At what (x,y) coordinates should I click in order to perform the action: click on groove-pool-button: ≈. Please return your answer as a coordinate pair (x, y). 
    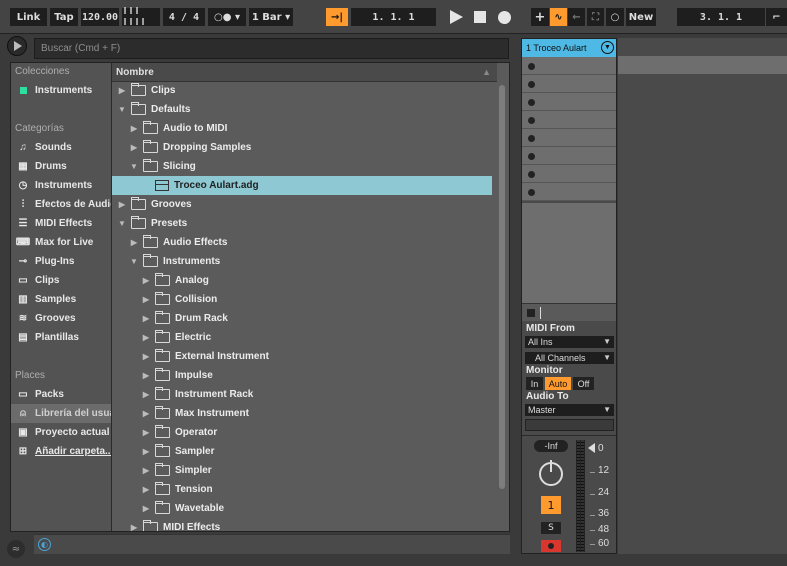
    Looking at the image, I should click on (16, 549).